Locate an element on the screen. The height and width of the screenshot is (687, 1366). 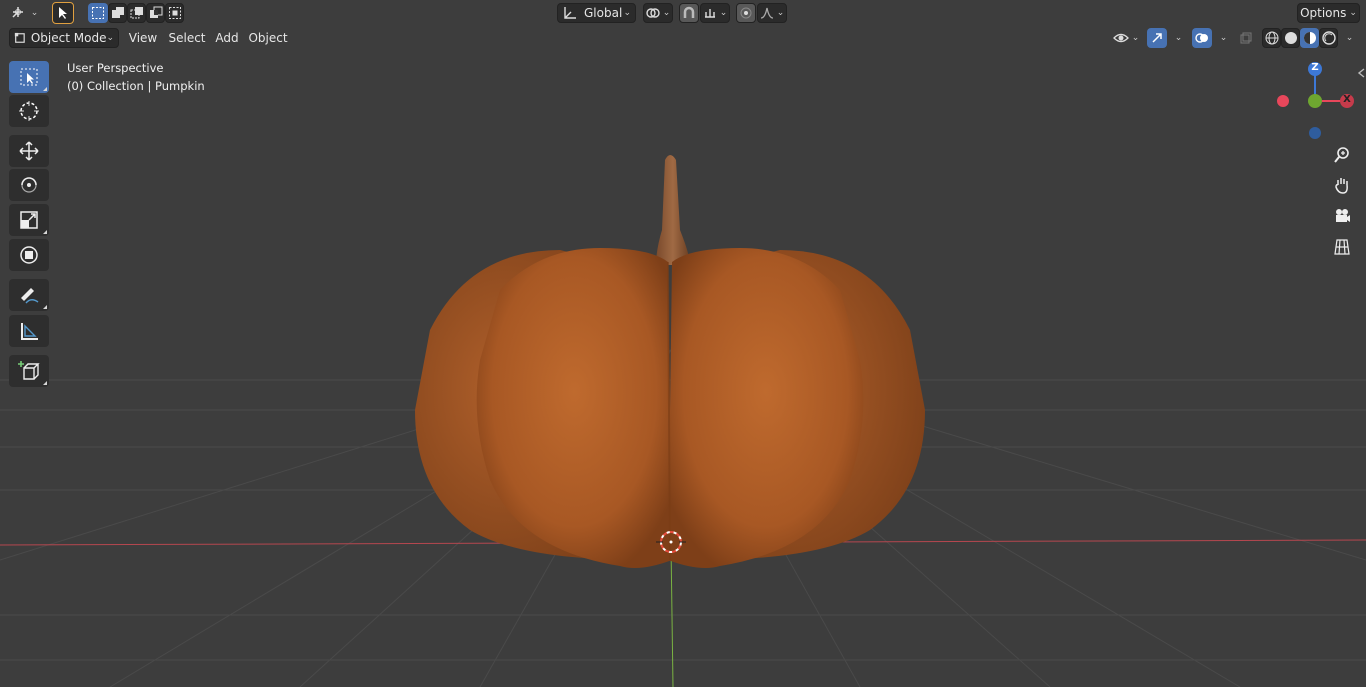
camera-view-button is located at coordinates (1342, 216).